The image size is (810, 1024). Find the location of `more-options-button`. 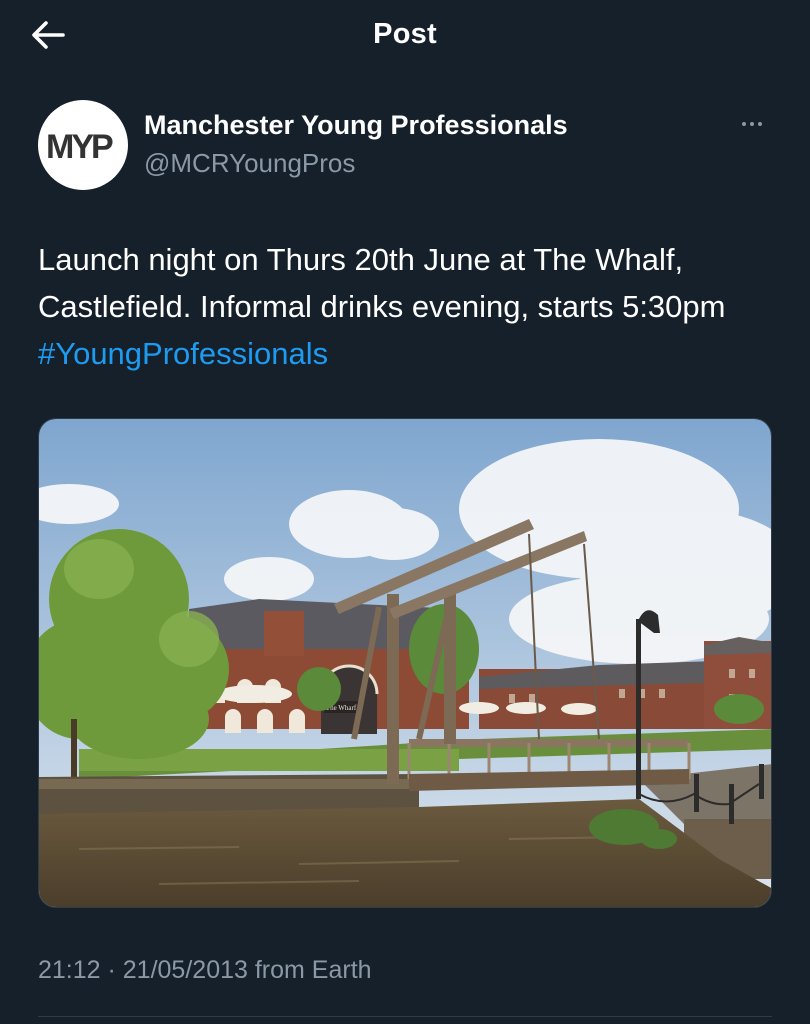

more-options-button is located at coordinates (752, 124).